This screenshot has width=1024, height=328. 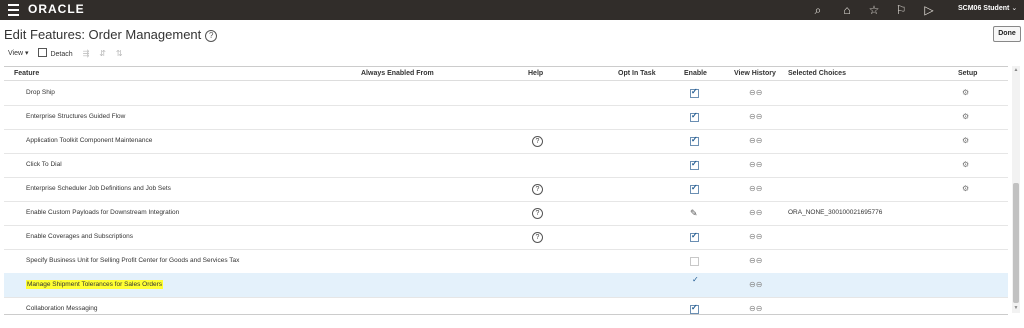 I want to click on table-toolbar: View ▾ Detach ⇶ ⇵ ⇅, so click(x=69, y=54).